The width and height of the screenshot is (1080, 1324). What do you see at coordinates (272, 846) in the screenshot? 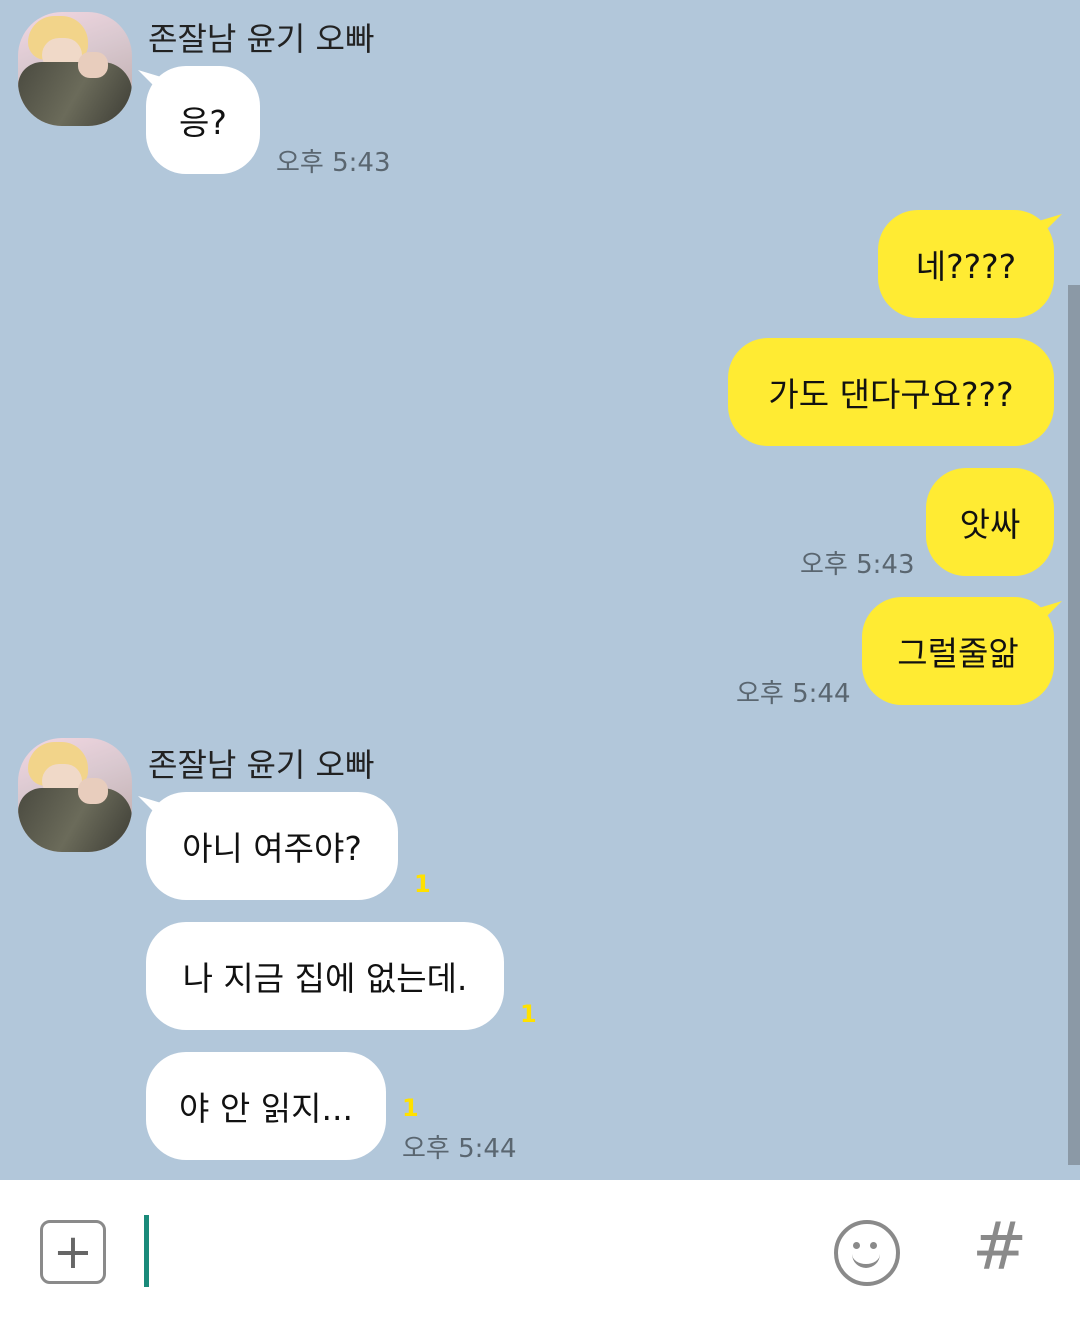
I see `message-bubble: 아니 여주야?` at bounding box center [272, 846].